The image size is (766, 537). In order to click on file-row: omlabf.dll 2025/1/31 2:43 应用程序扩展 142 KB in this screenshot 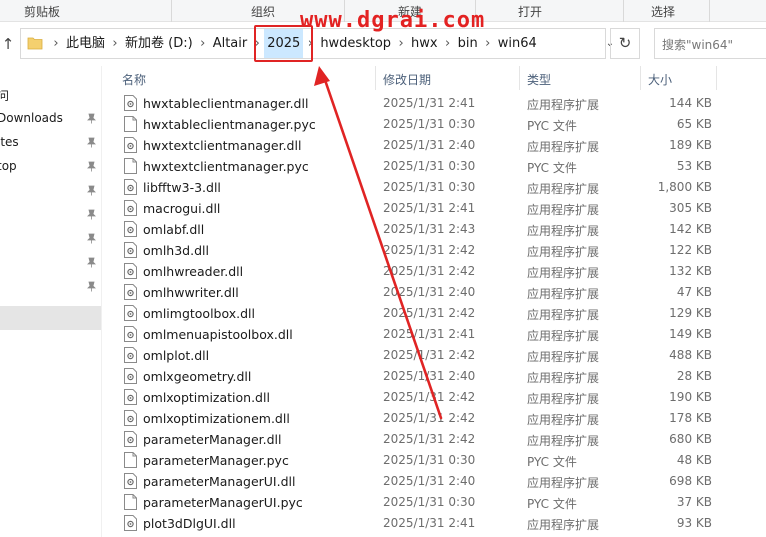, I will do `click(434, 229)`.